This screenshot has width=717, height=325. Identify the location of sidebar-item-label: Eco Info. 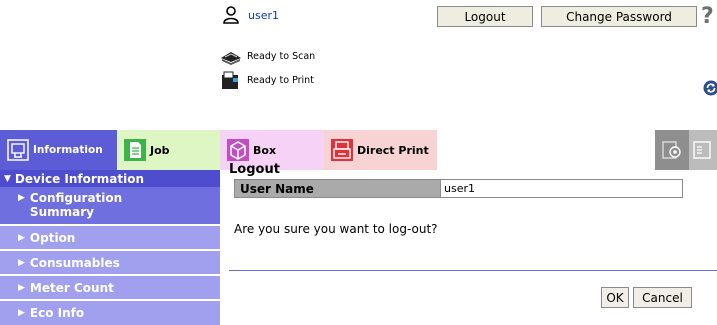
(57, 313).